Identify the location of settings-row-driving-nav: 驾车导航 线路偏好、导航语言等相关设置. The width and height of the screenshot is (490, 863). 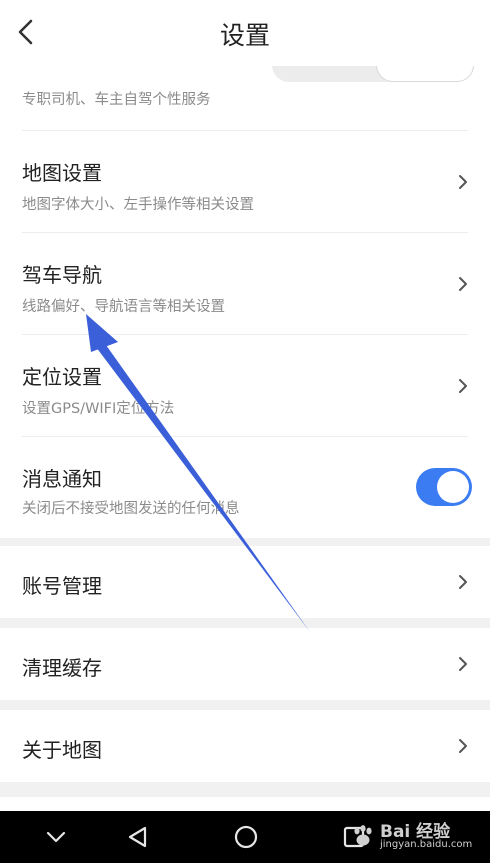
(245, 283).